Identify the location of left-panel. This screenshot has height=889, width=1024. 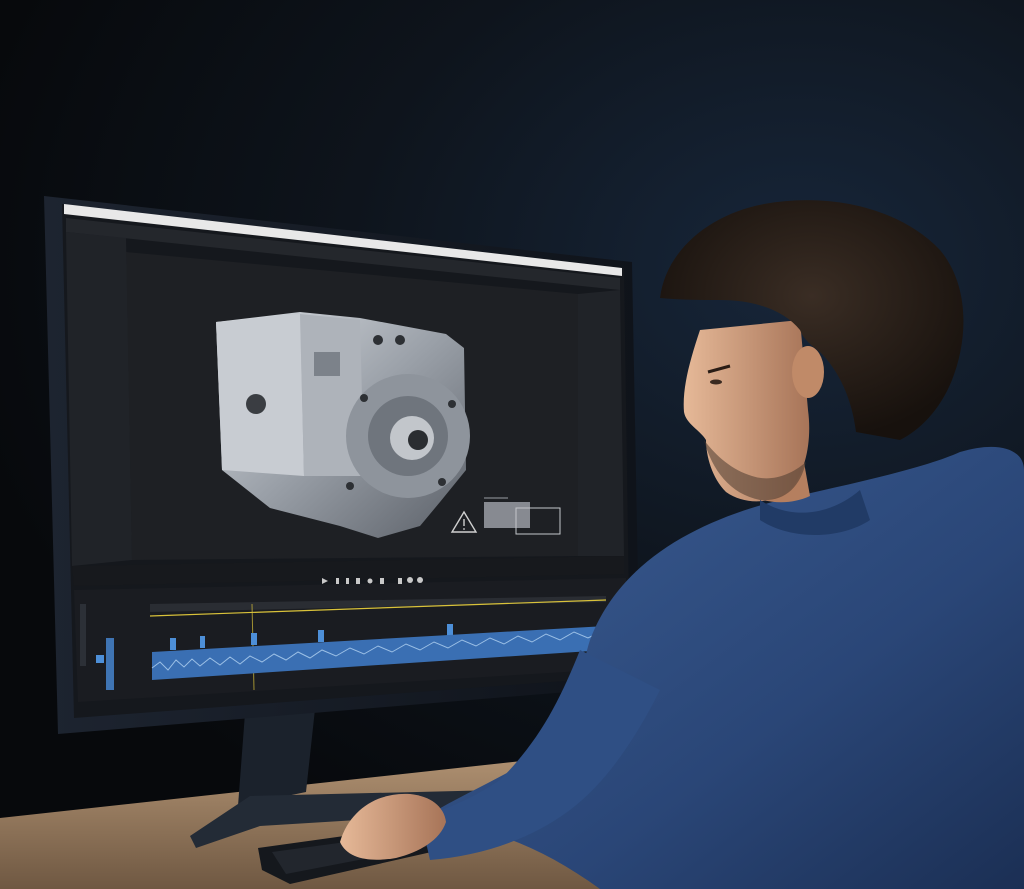
(99, 399).